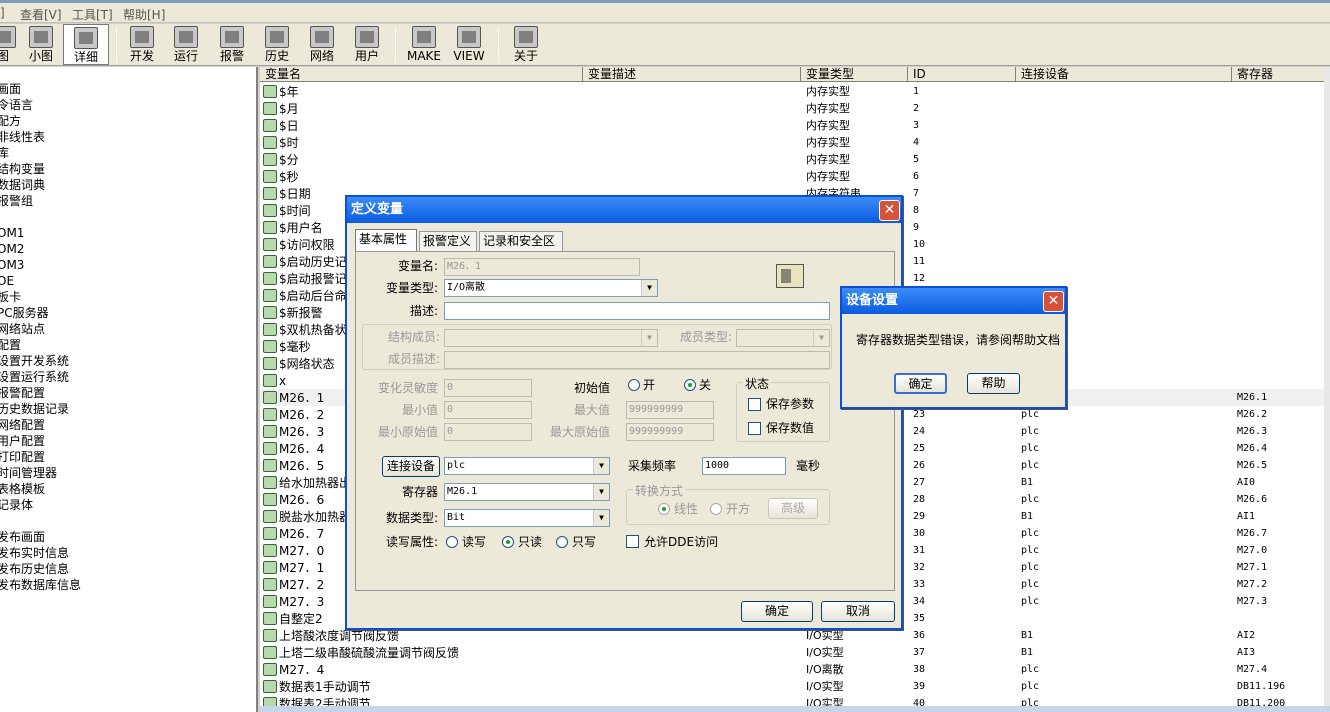 The height and width of the screenshot is (712, 1330). Describe the element at coordinates (12, 249) in the screenshot. I see `tree-item: OM2` at that location.